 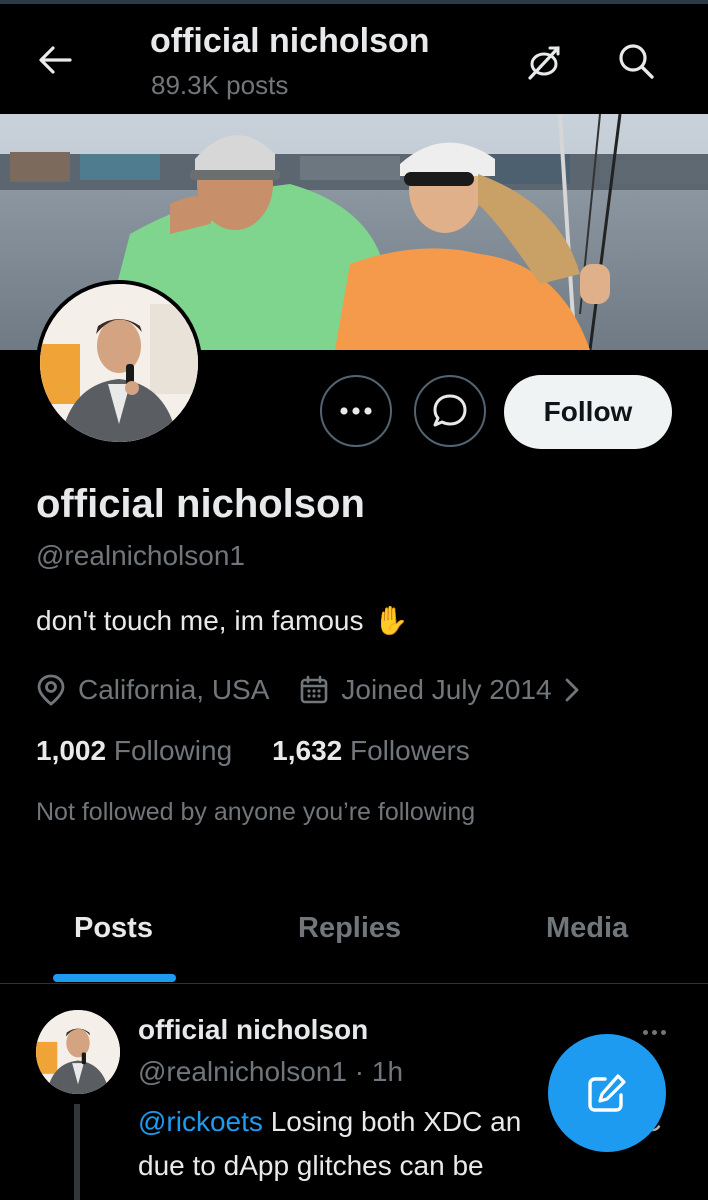 I want to click on profile-meta: California, USA Joined July 2014, so click(x=308, y=690).